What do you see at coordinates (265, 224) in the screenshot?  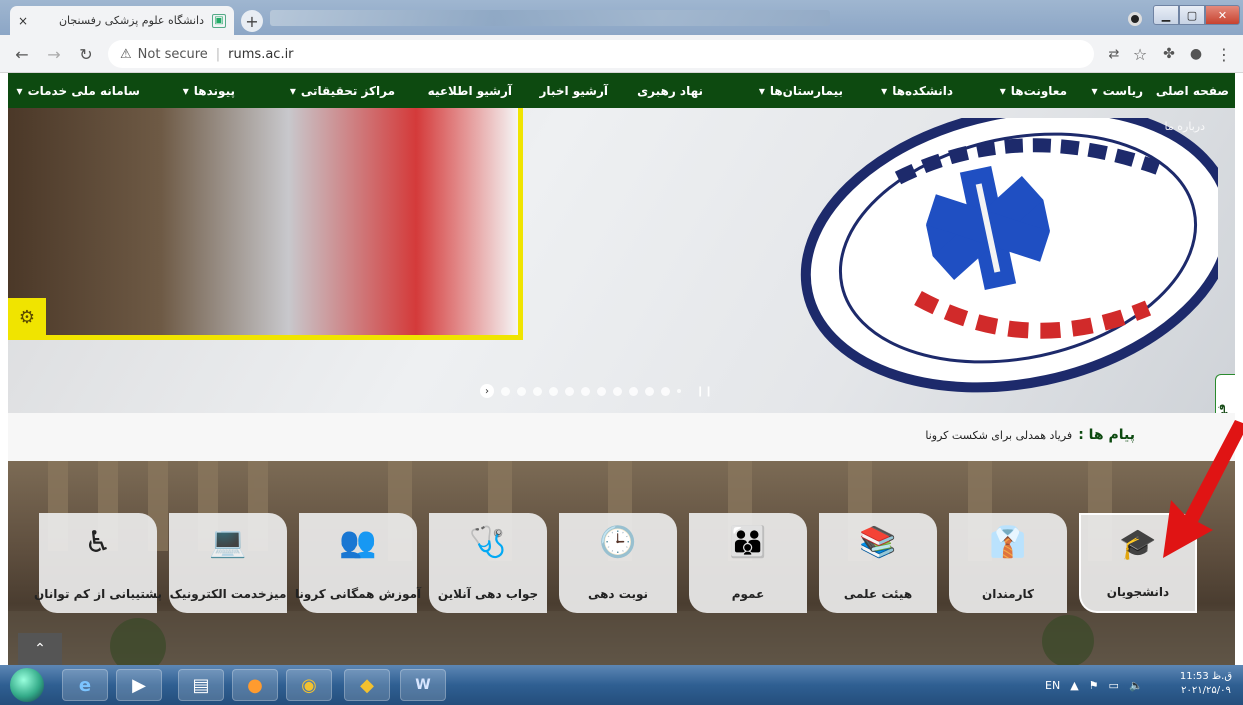 I see `featured-photo: ⚙` at bounding box center [265, 224].